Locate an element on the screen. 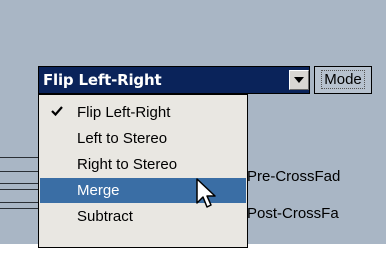 The width and height of the screenshot is (386, 259). menu-item-left-to-stereo: Left to Stereo is located at coordinates (143, 138).